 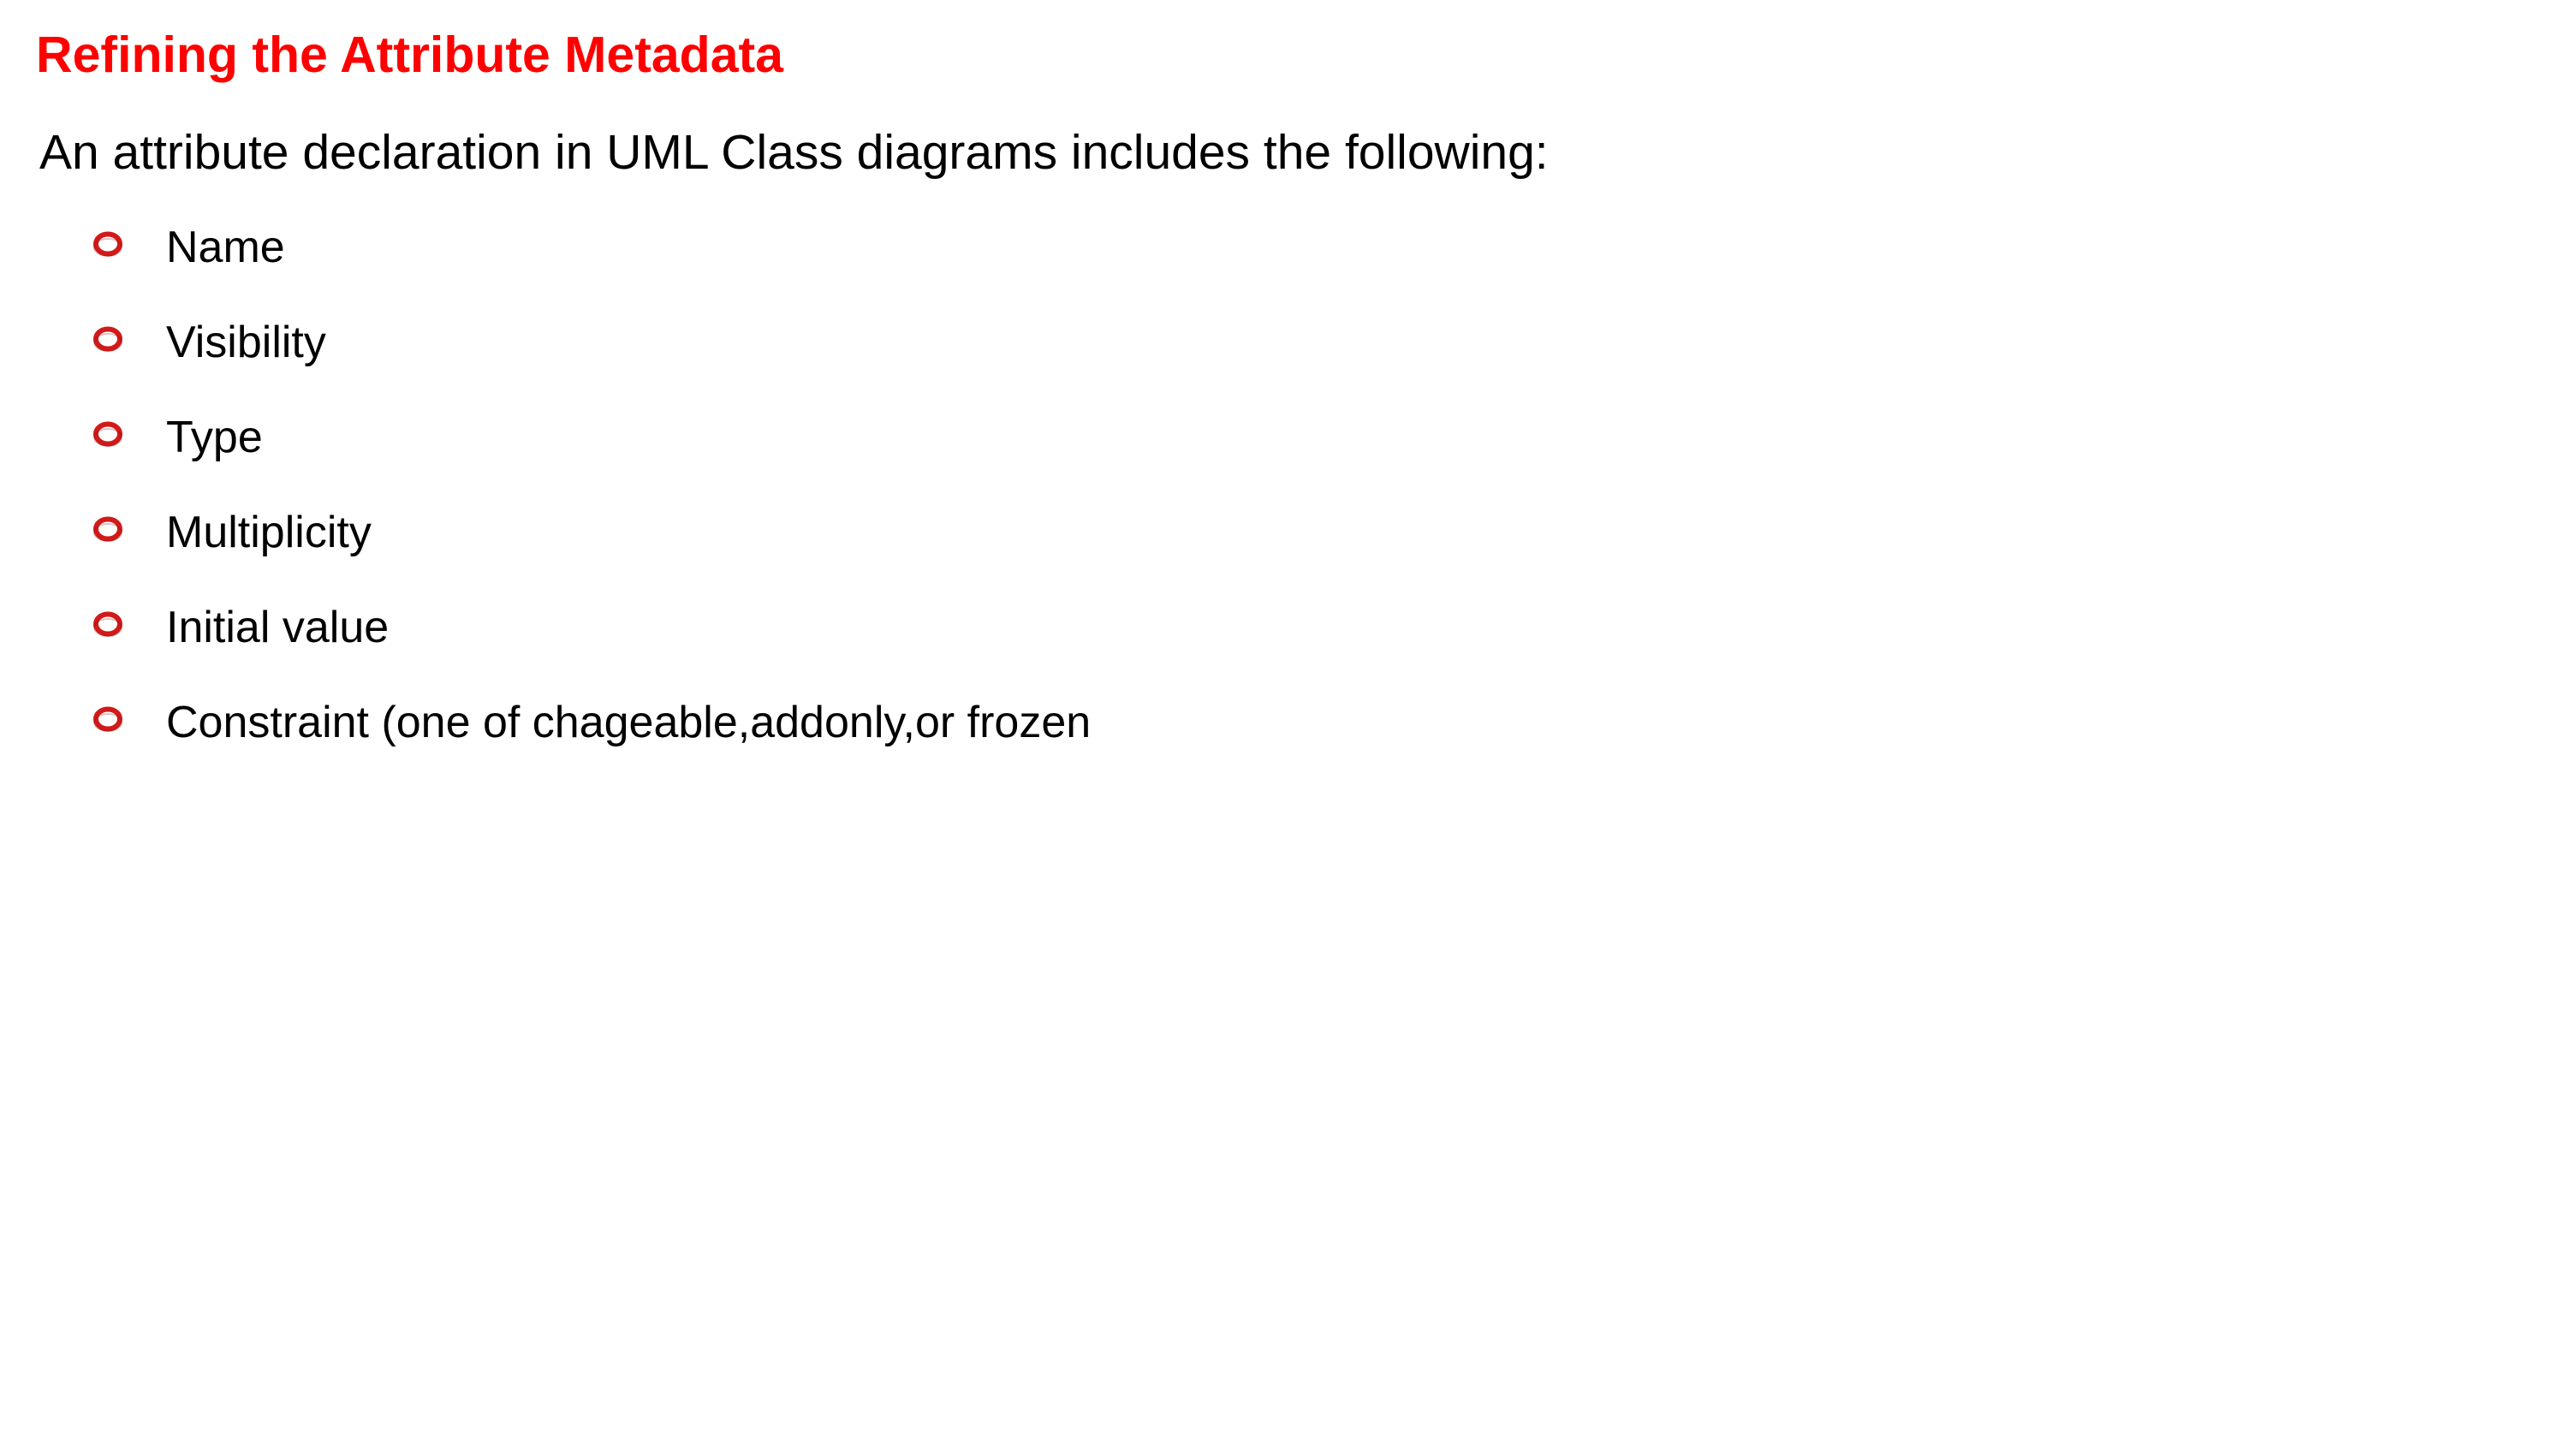 I want to click on slide-title: Refining the Attribute Metadata, so click(x=409, y=55).